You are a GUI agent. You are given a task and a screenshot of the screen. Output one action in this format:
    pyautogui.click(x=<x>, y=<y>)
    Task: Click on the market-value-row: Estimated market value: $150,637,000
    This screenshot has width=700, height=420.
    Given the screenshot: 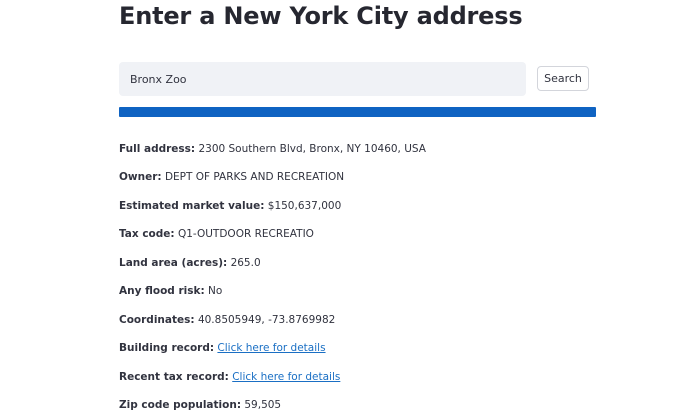 What is the action you would take?
    pyautogui.click(x=230, y=206)
    